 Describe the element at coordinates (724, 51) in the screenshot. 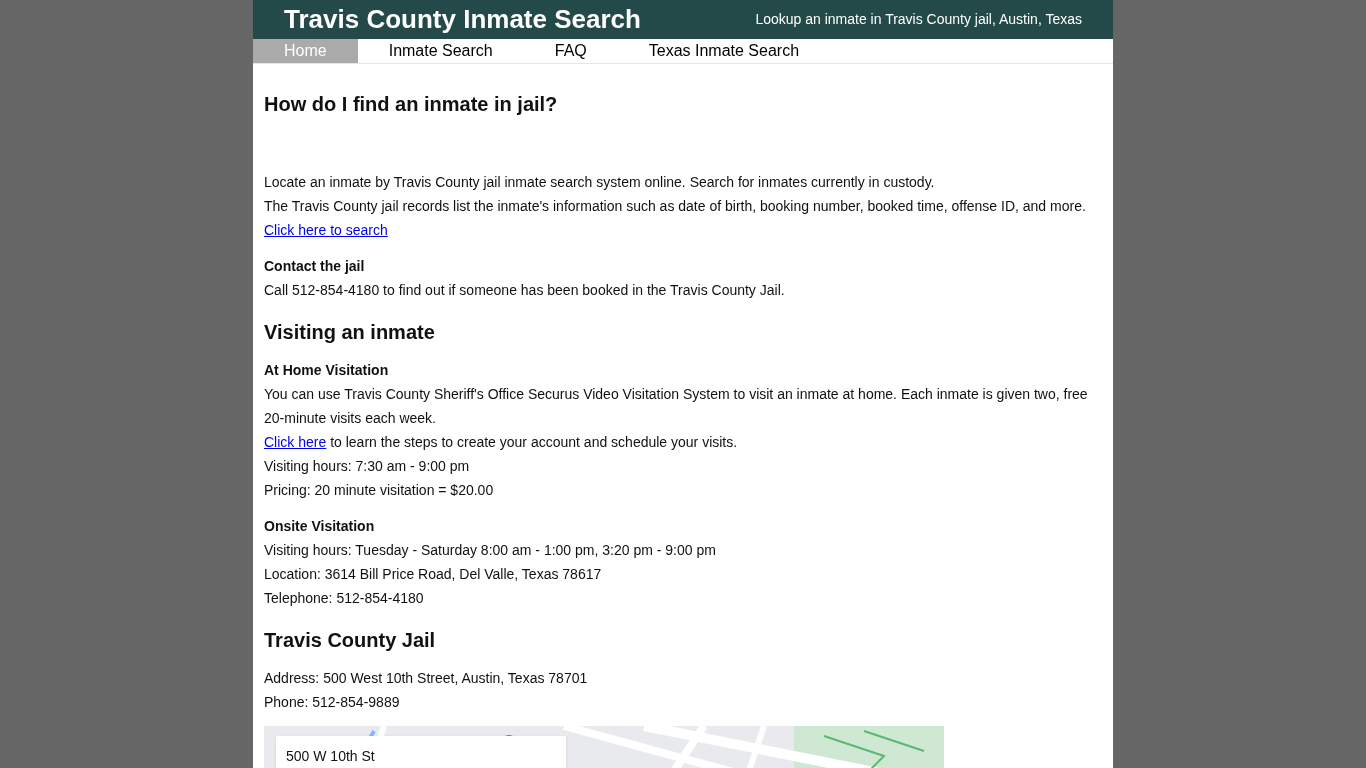

I see `nav-tab: Texas Inmate Search` at that location.